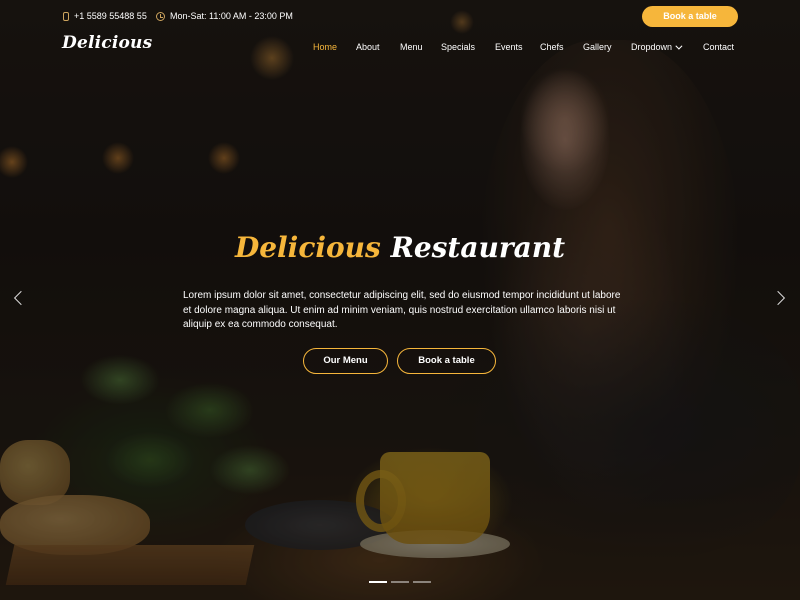 The width and height of the screenshot is (800, 600). Describe the element at coordinates (325, 47) in the screenshot. I see `nav-home: Home` at that location.